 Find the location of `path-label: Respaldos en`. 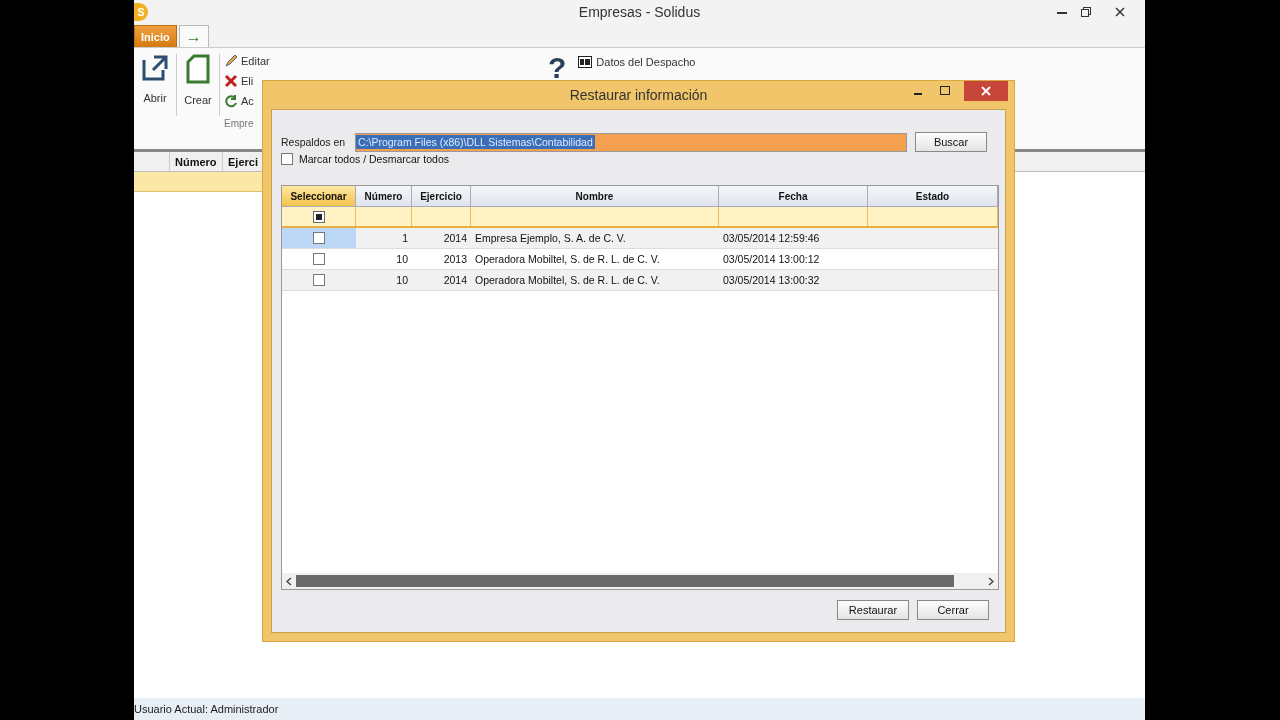

path-label: Respaldos en is located at coordinates (314, 142).